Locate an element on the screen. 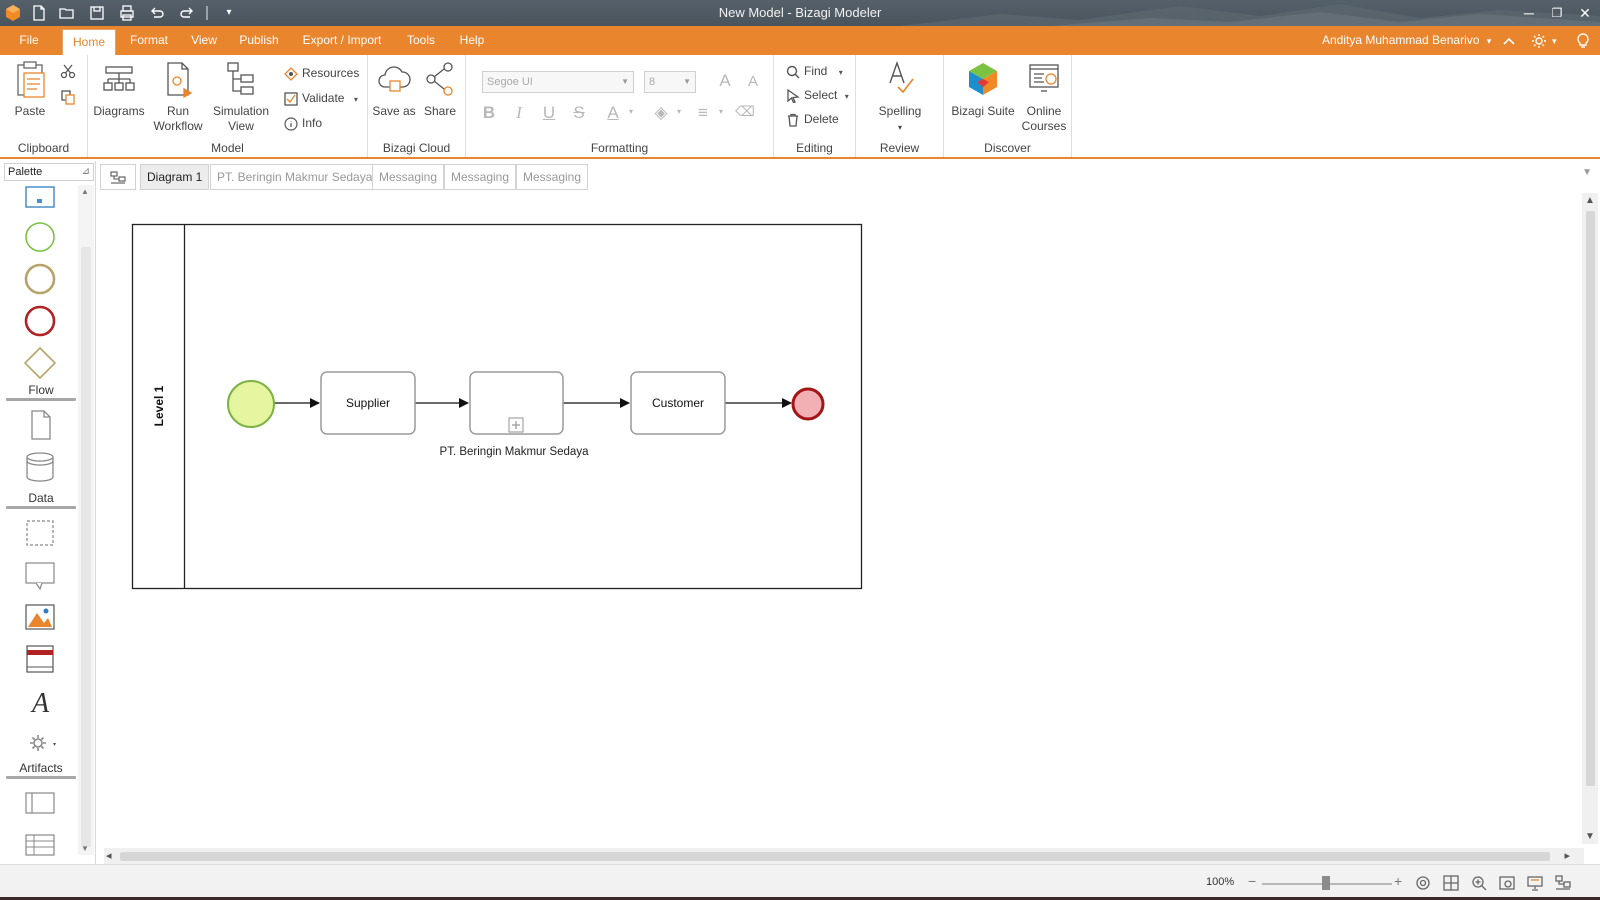  vertical-scrollbar-thumb is located at coordinates (1590, 498).